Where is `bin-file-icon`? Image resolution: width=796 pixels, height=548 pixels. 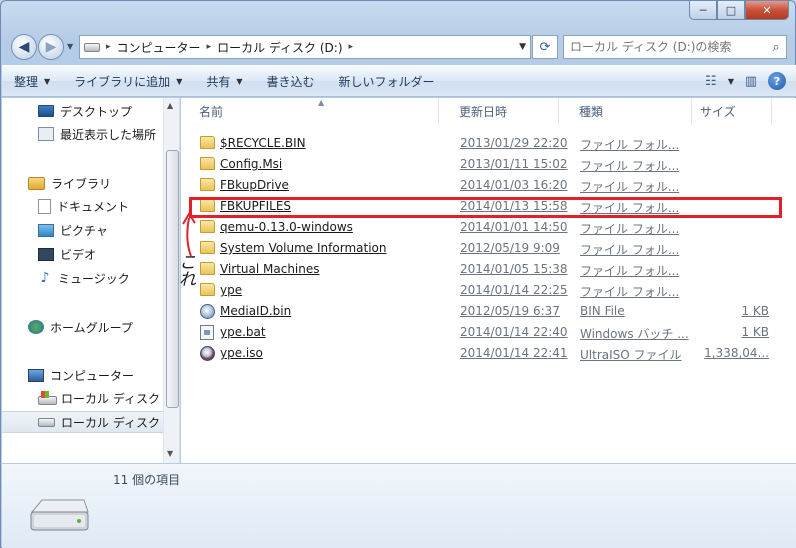
bin-file-icon is located at coordinates (207, 311).